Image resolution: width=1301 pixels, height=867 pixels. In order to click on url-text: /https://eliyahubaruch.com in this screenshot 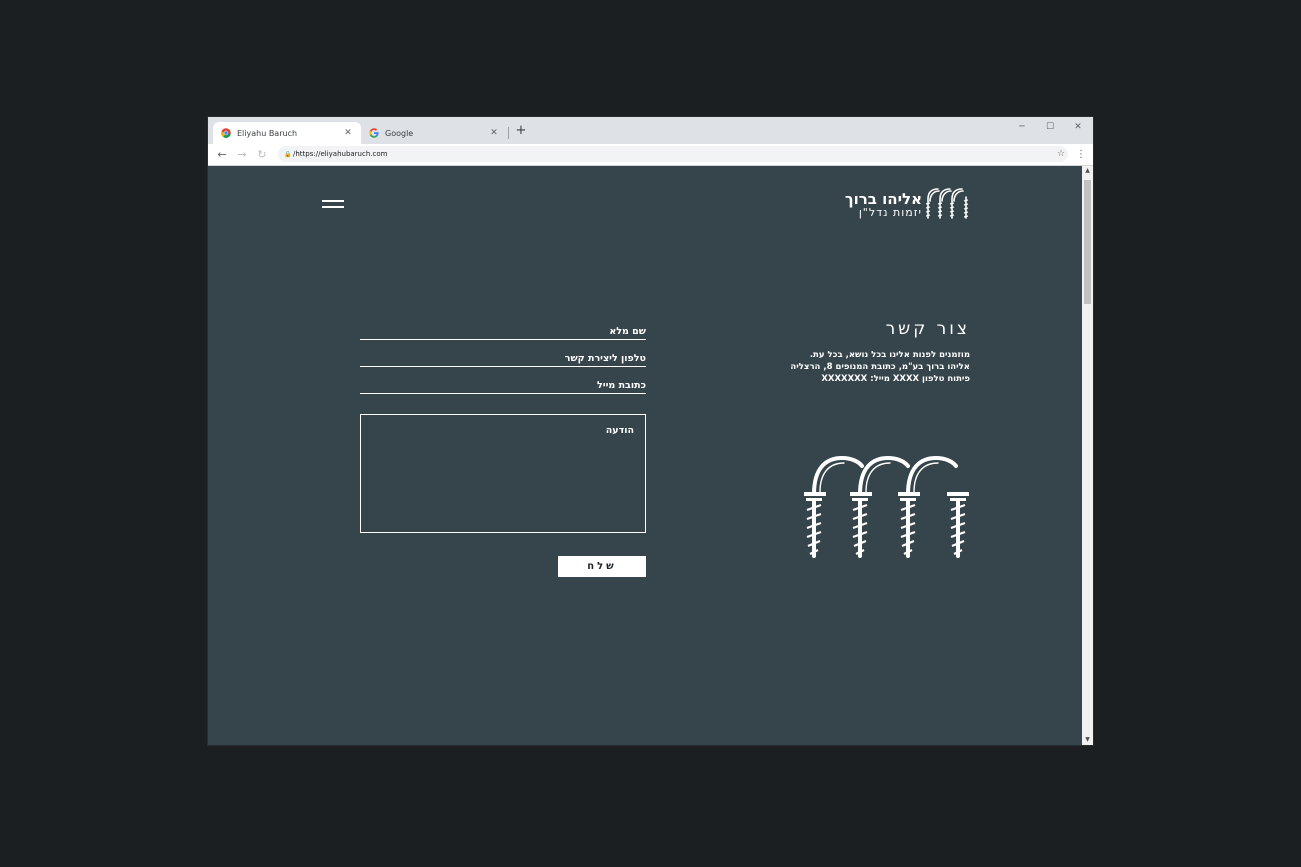, I will do `click(340, 154)`.